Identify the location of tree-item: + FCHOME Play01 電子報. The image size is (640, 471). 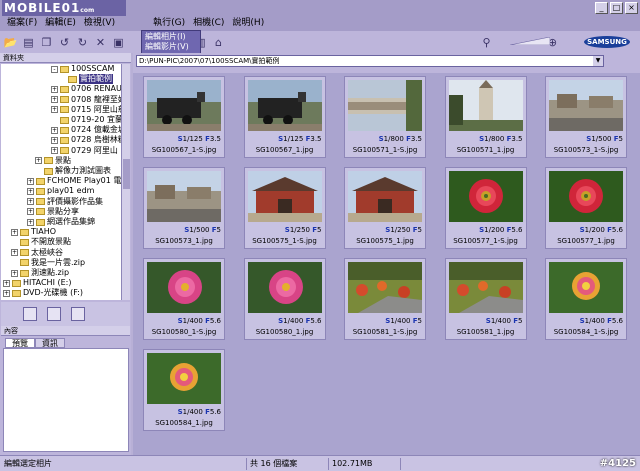
(74, 181).